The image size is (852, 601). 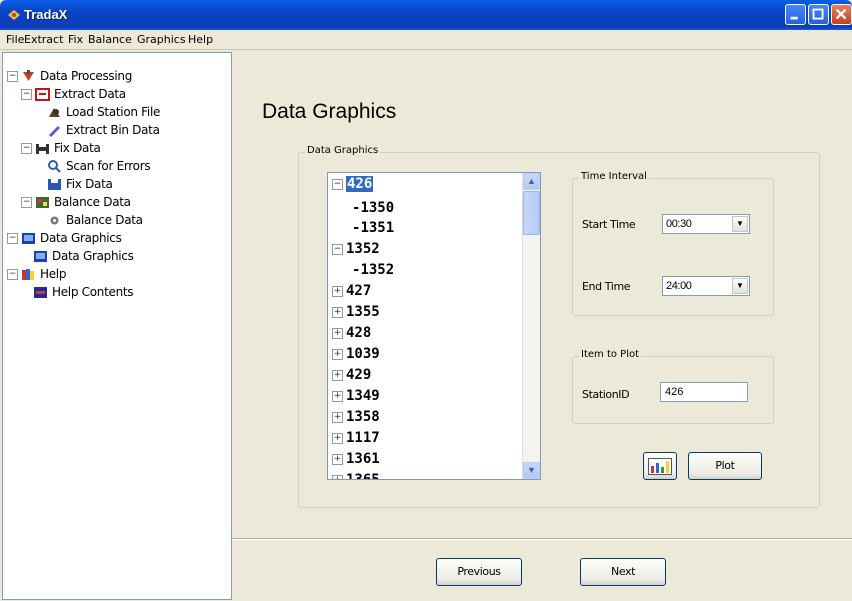 I want to click on title-bar: TradaX, so click(x=426, y=15).